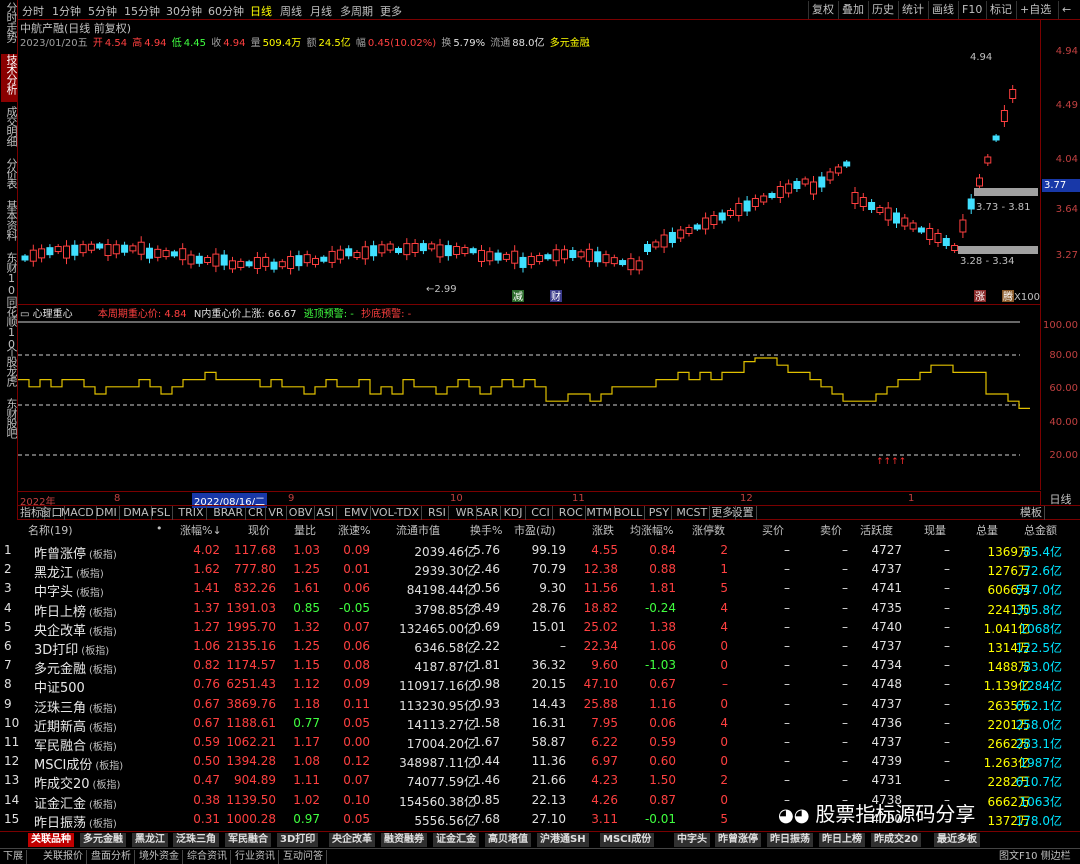  I want to click on sidebar-item-intraday: 分时走势, so click(9, 26).